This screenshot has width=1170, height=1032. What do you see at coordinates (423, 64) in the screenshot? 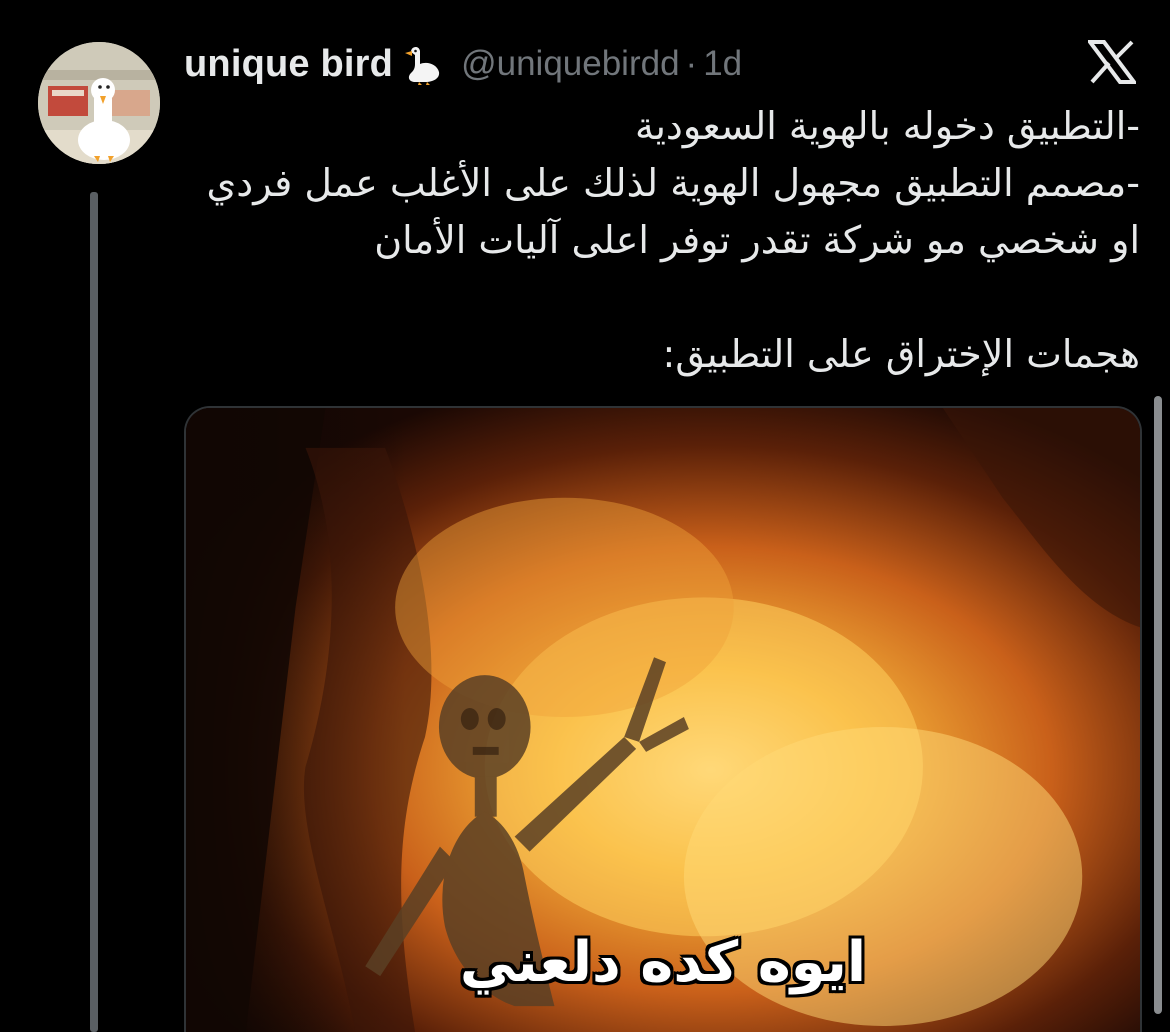
I see `goose-icon` at bounding box center [423, 64].